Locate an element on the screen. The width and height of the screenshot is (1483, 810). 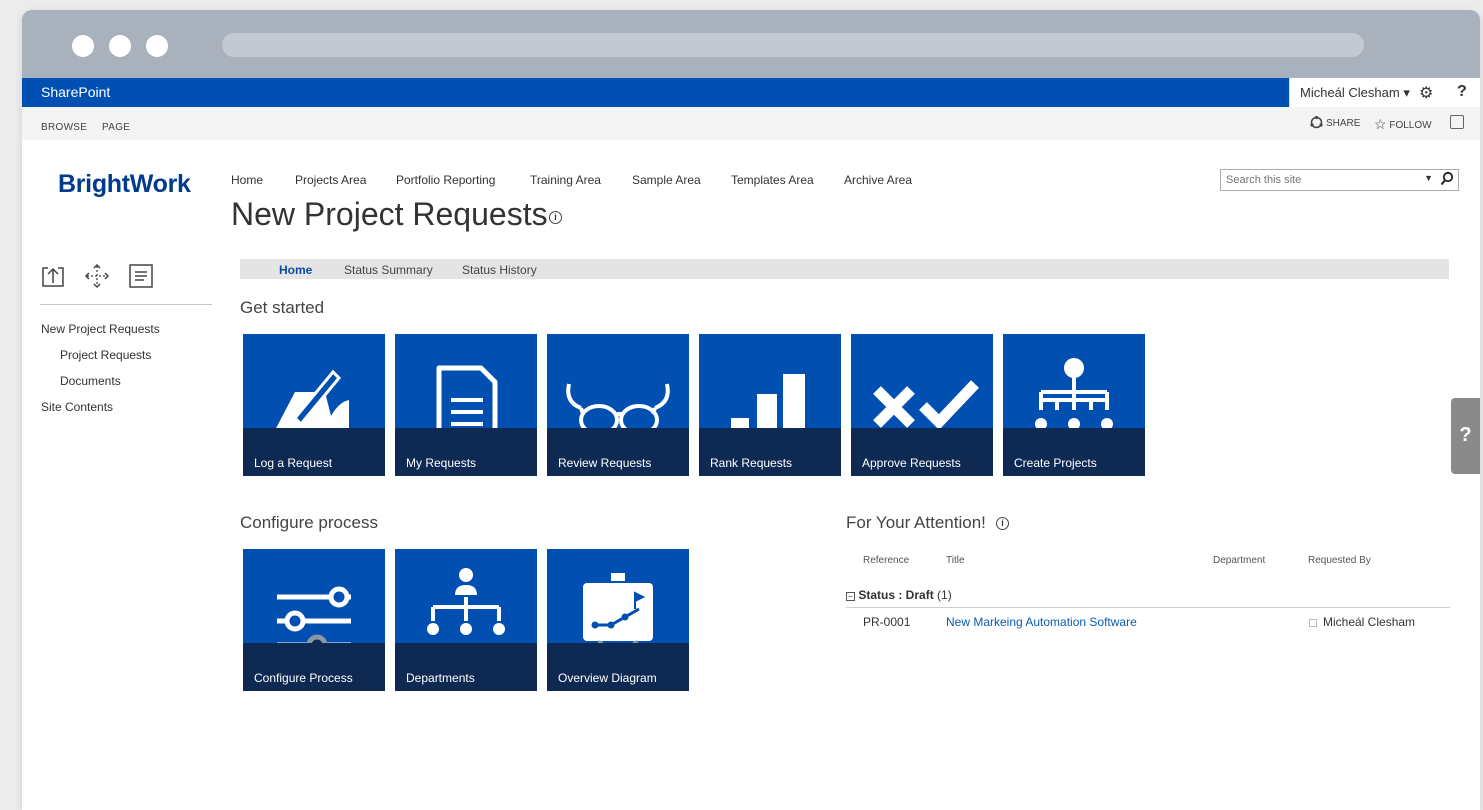
tile-review-requests: Review Requests is located at coordinates (618, 405).